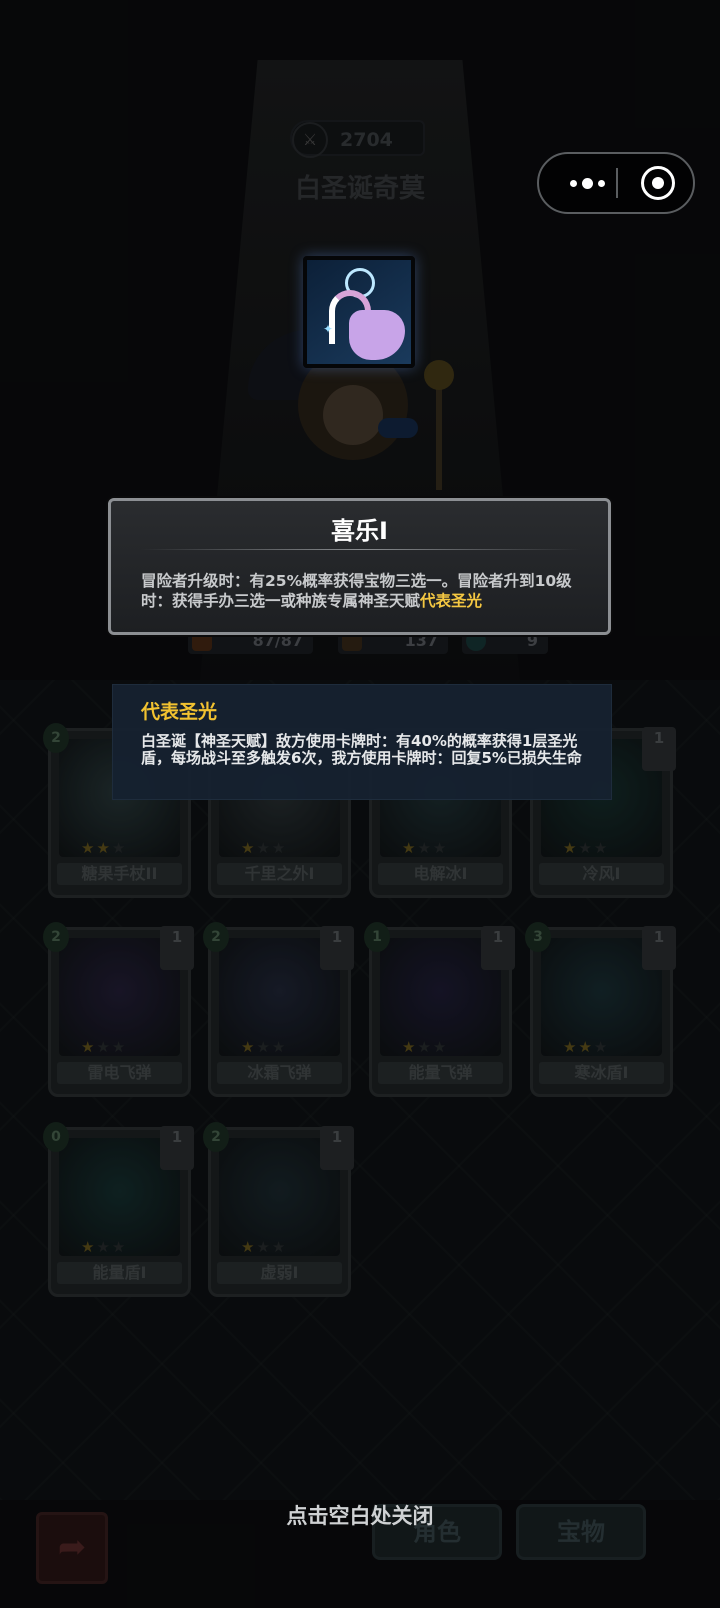 This screenshot has height=1608, width=720. I want to click on candy-bag-icon: ✦, so click(359, 312).